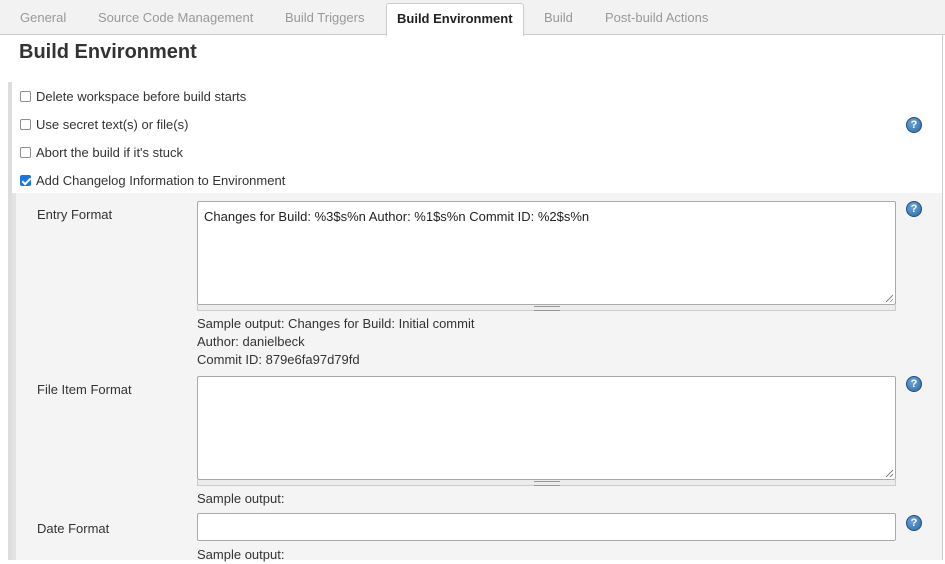 The image size is (945, 564). What do you see at coordinates (251, 341) in the screenshot?
I see `entry-format-sample-line-2: Author: danielbeck` at bounding box center [251, 341].